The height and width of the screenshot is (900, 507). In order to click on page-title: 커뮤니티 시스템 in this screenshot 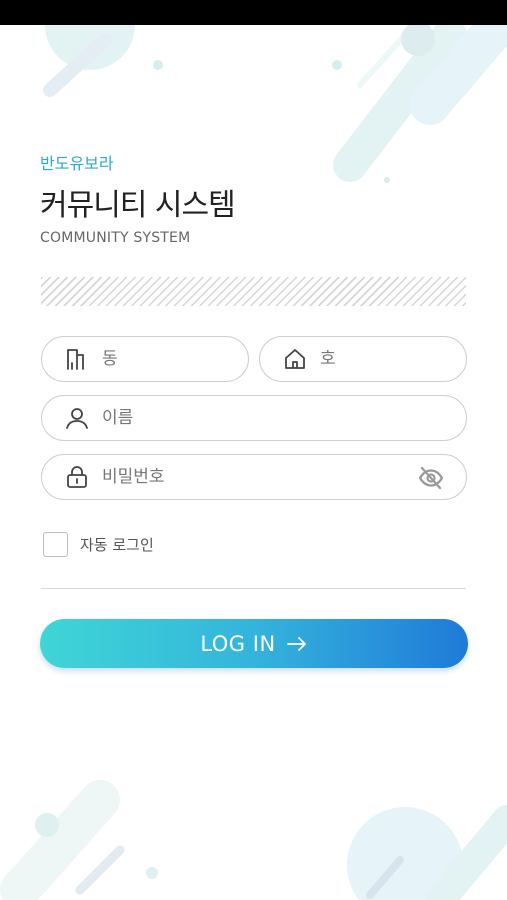, I will do `click(138, 205)`.